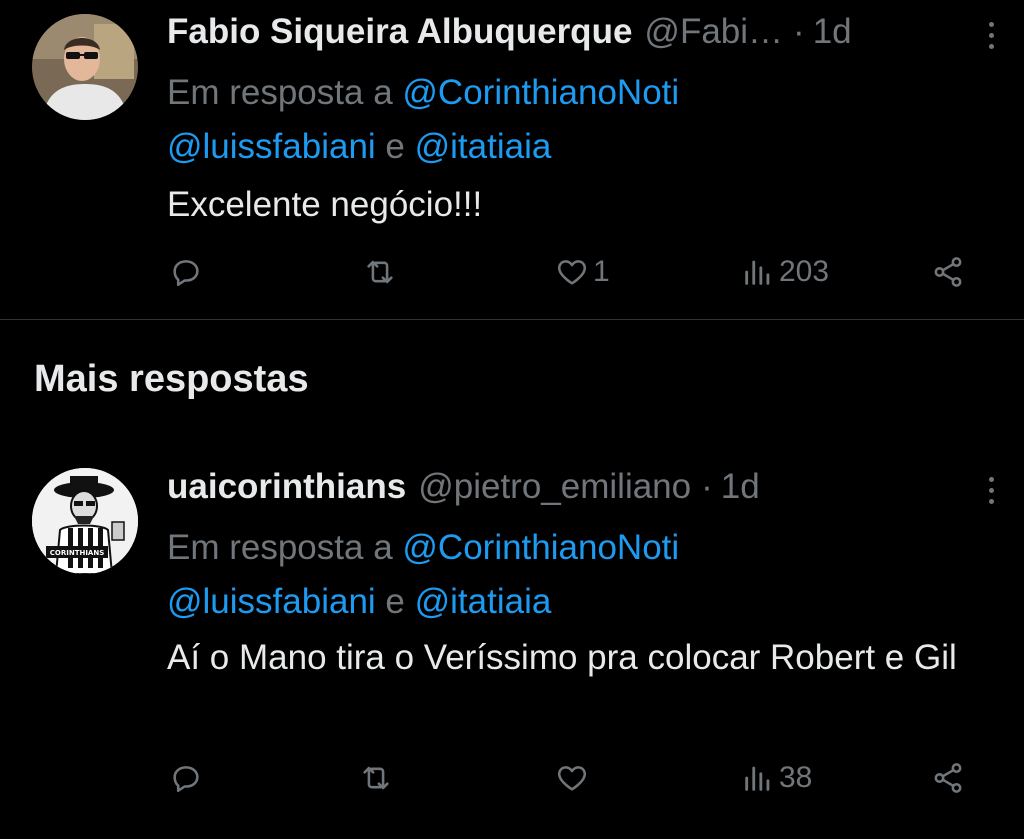 This screenshot has height=839, width=1024. What do you see at coordinates (601, 271) in the screenshot?
I see `like-count: 1` at bounding box center [601, 271].